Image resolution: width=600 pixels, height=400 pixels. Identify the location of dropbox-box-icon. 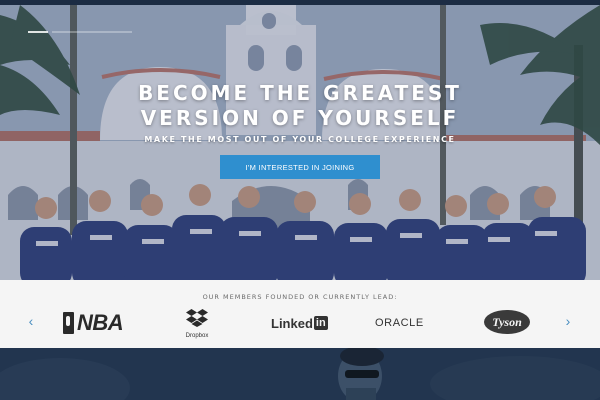
(197, 318).